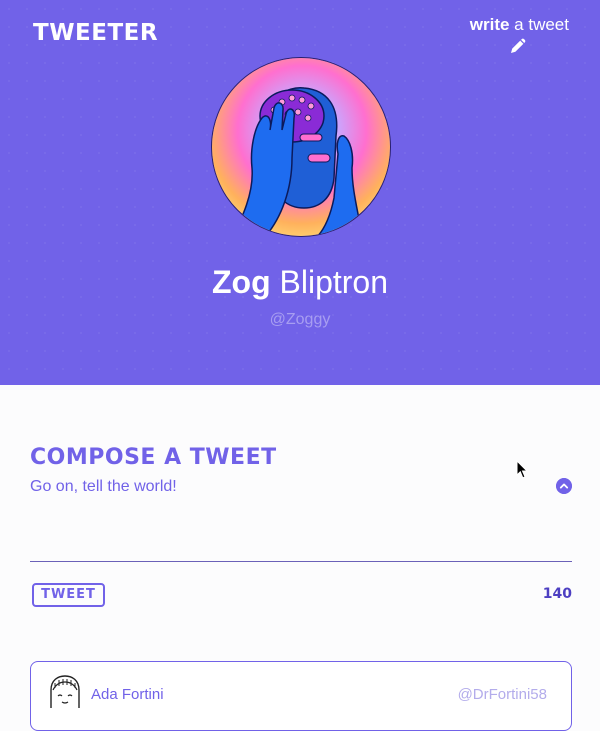 The width and height of the screenshot is (600, 731). What do you see at coordinates (65, 691) in the screenshot?
I see `tweet-author-avatar` at bounding box center [65, 691].